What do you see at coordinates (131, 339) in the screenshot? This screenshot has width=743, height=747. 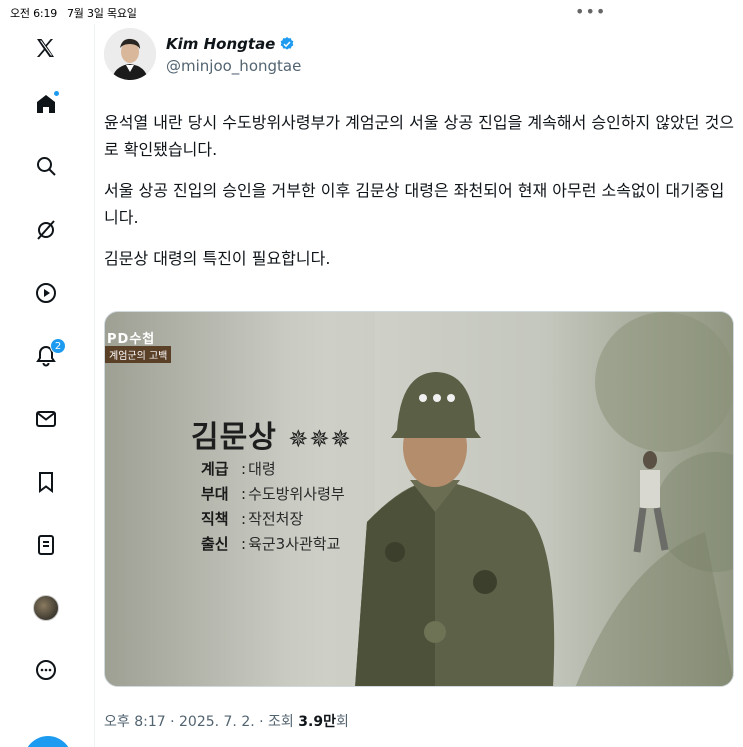 I see `program-logo: PD수첩` at bounding box center [131, 339].